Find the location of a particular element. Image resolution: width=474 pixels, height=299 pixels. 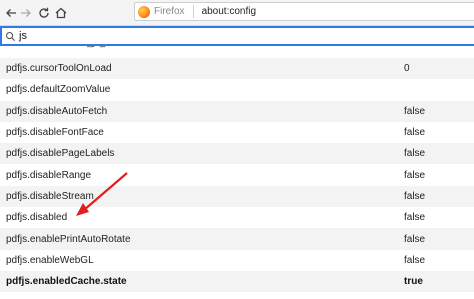

pref-name: network.mdns.use_js_fallback is located at coordinates (72, 47).